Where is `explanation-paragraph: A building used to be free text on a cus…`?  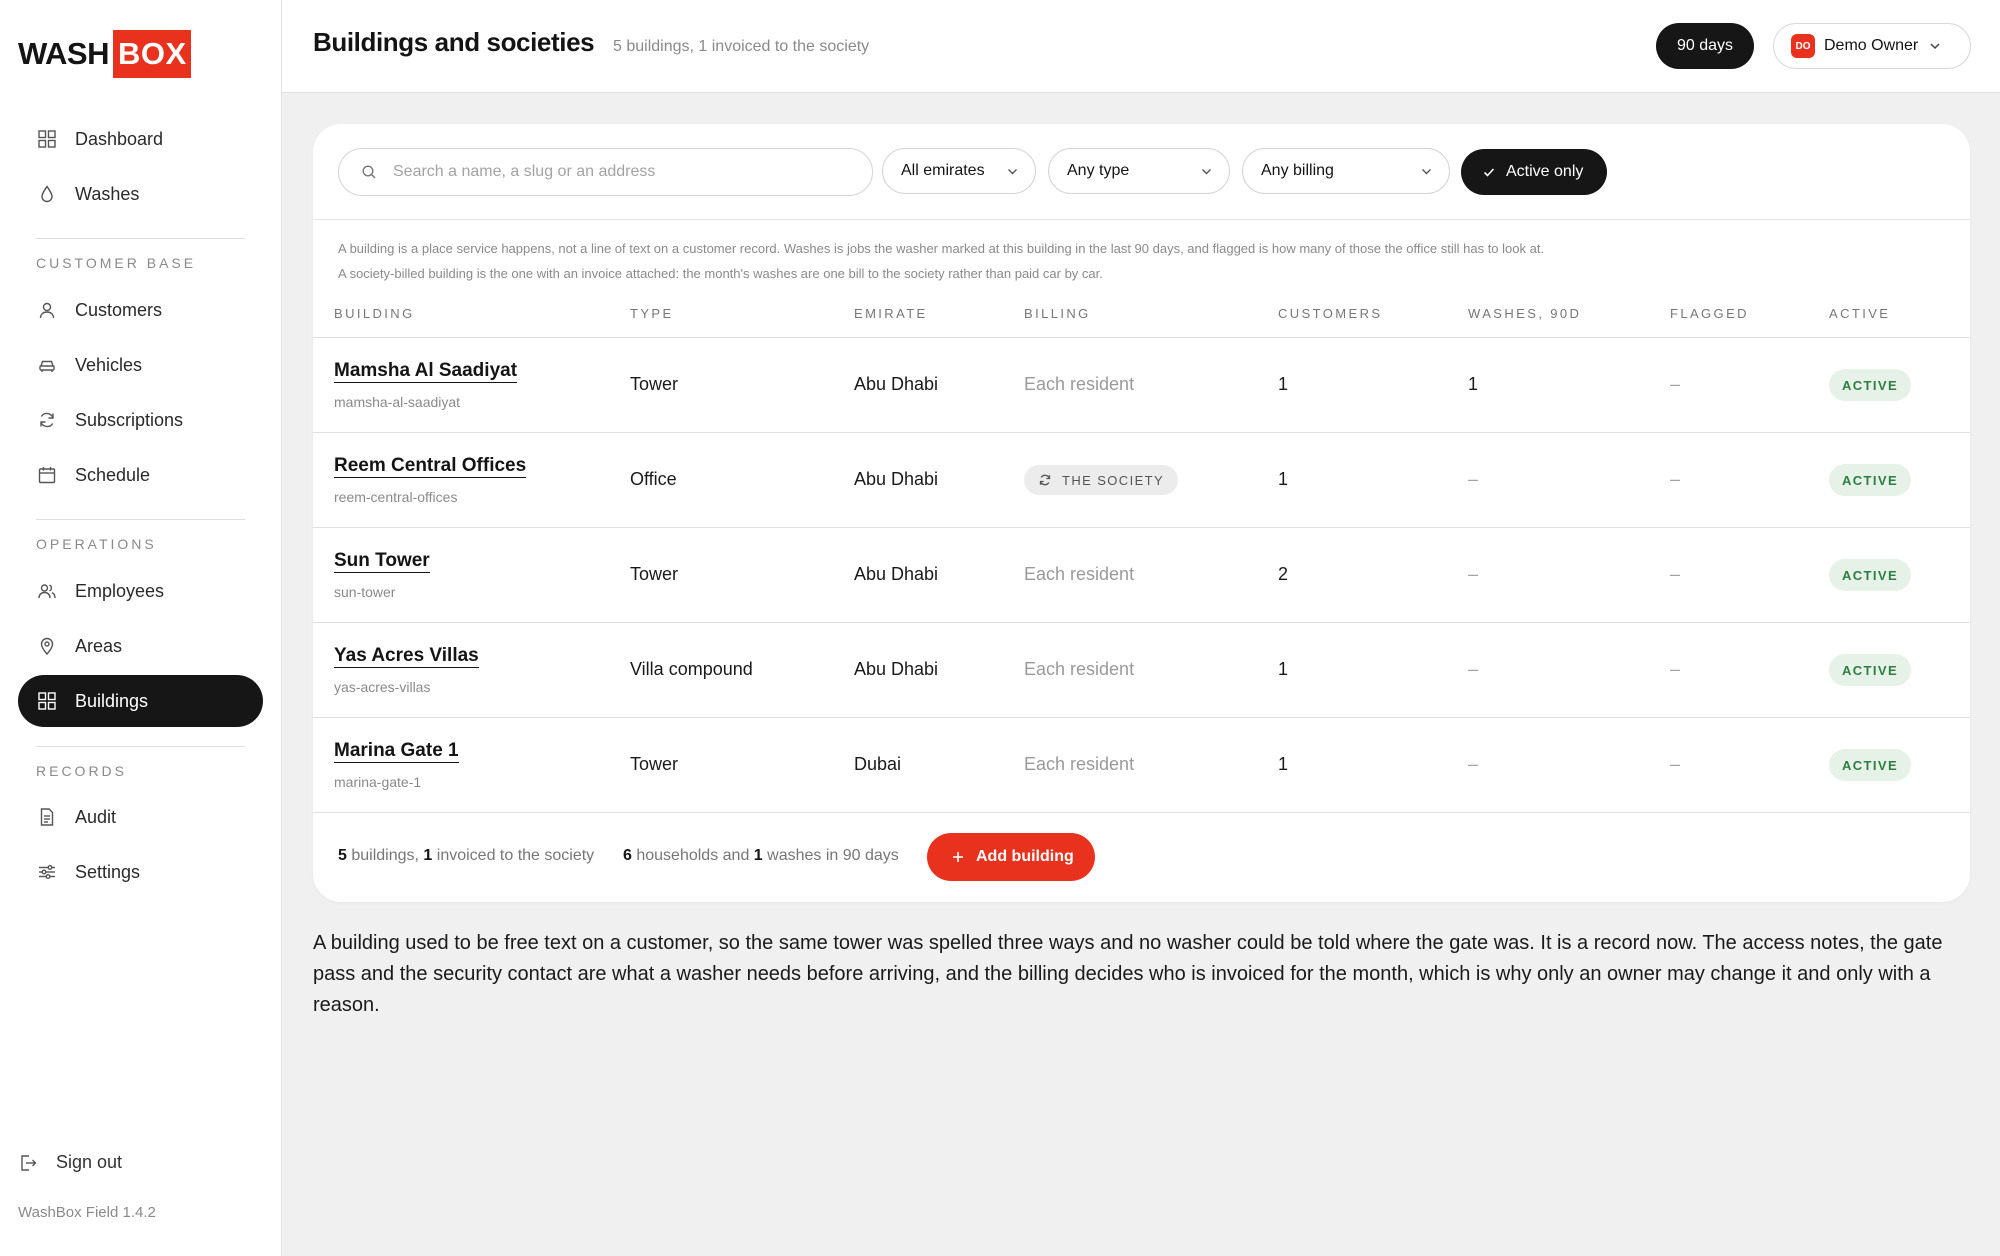 explanation-paragraph: A building used to be free text on a cus… is located at coordinates (1128, 974).